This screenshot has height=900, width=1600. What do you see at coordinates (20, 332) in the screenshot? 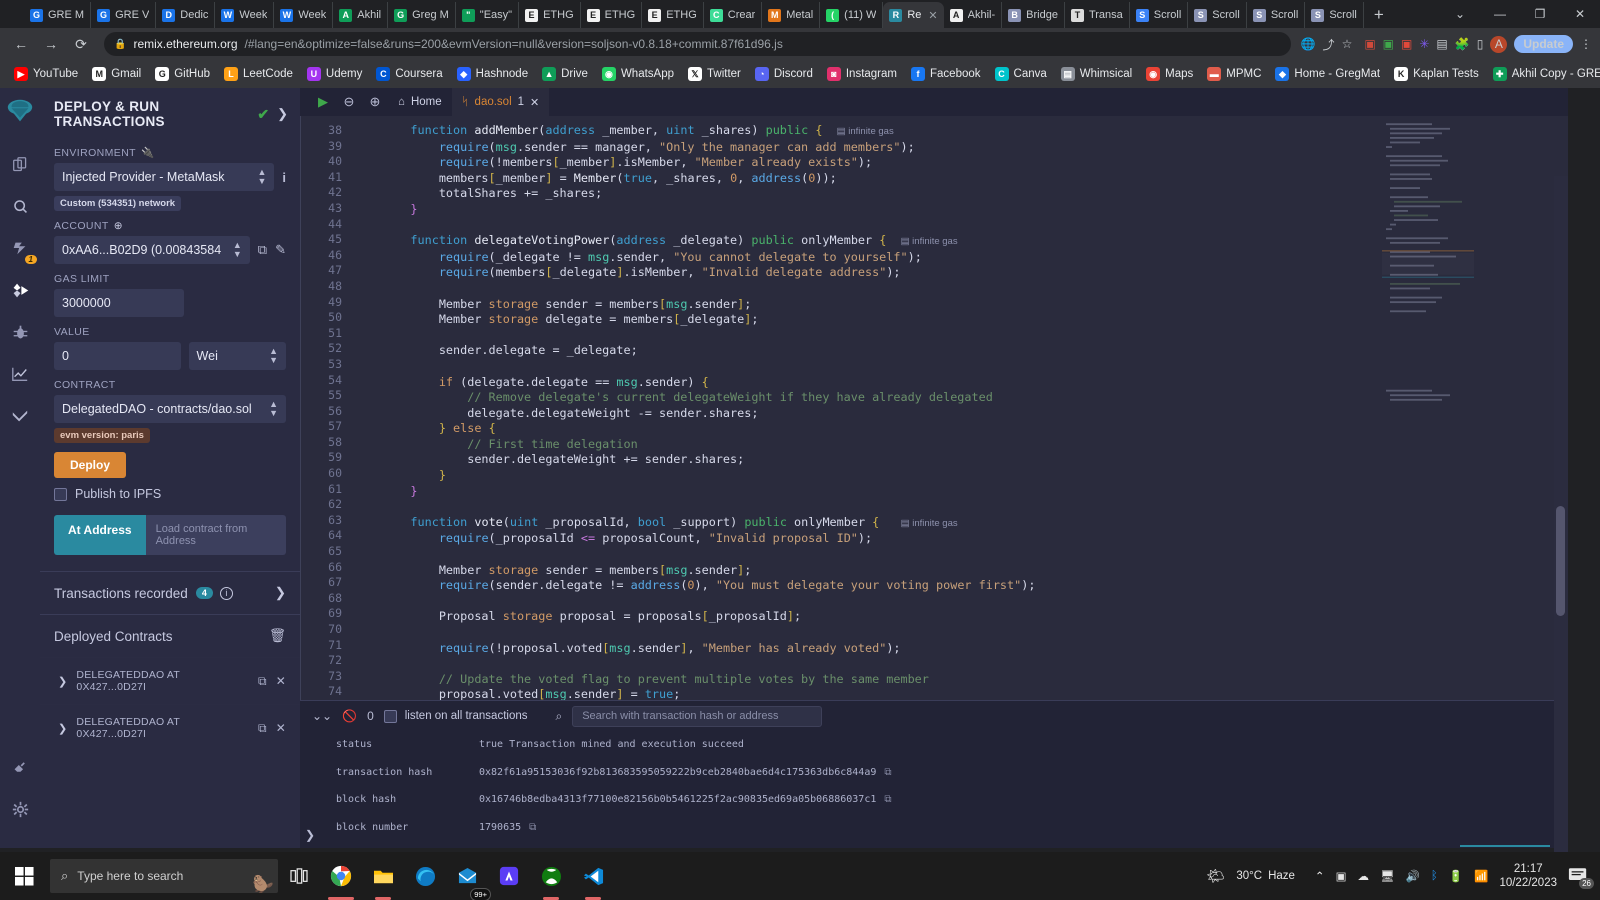
I see `debugger-icon` at bounding box center [20, 332].